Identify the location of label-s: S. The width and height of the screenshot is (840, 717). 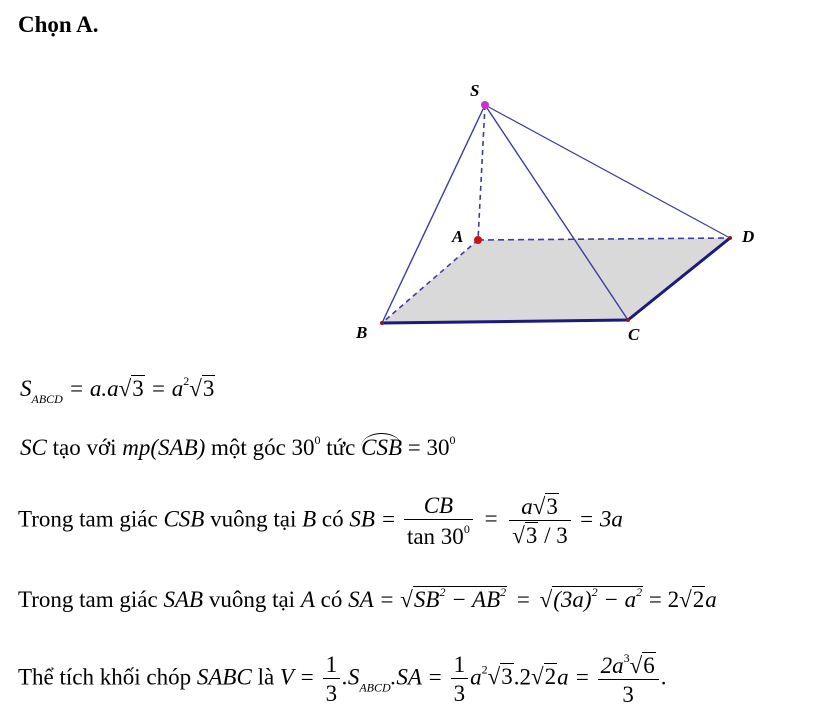
(474, 90).